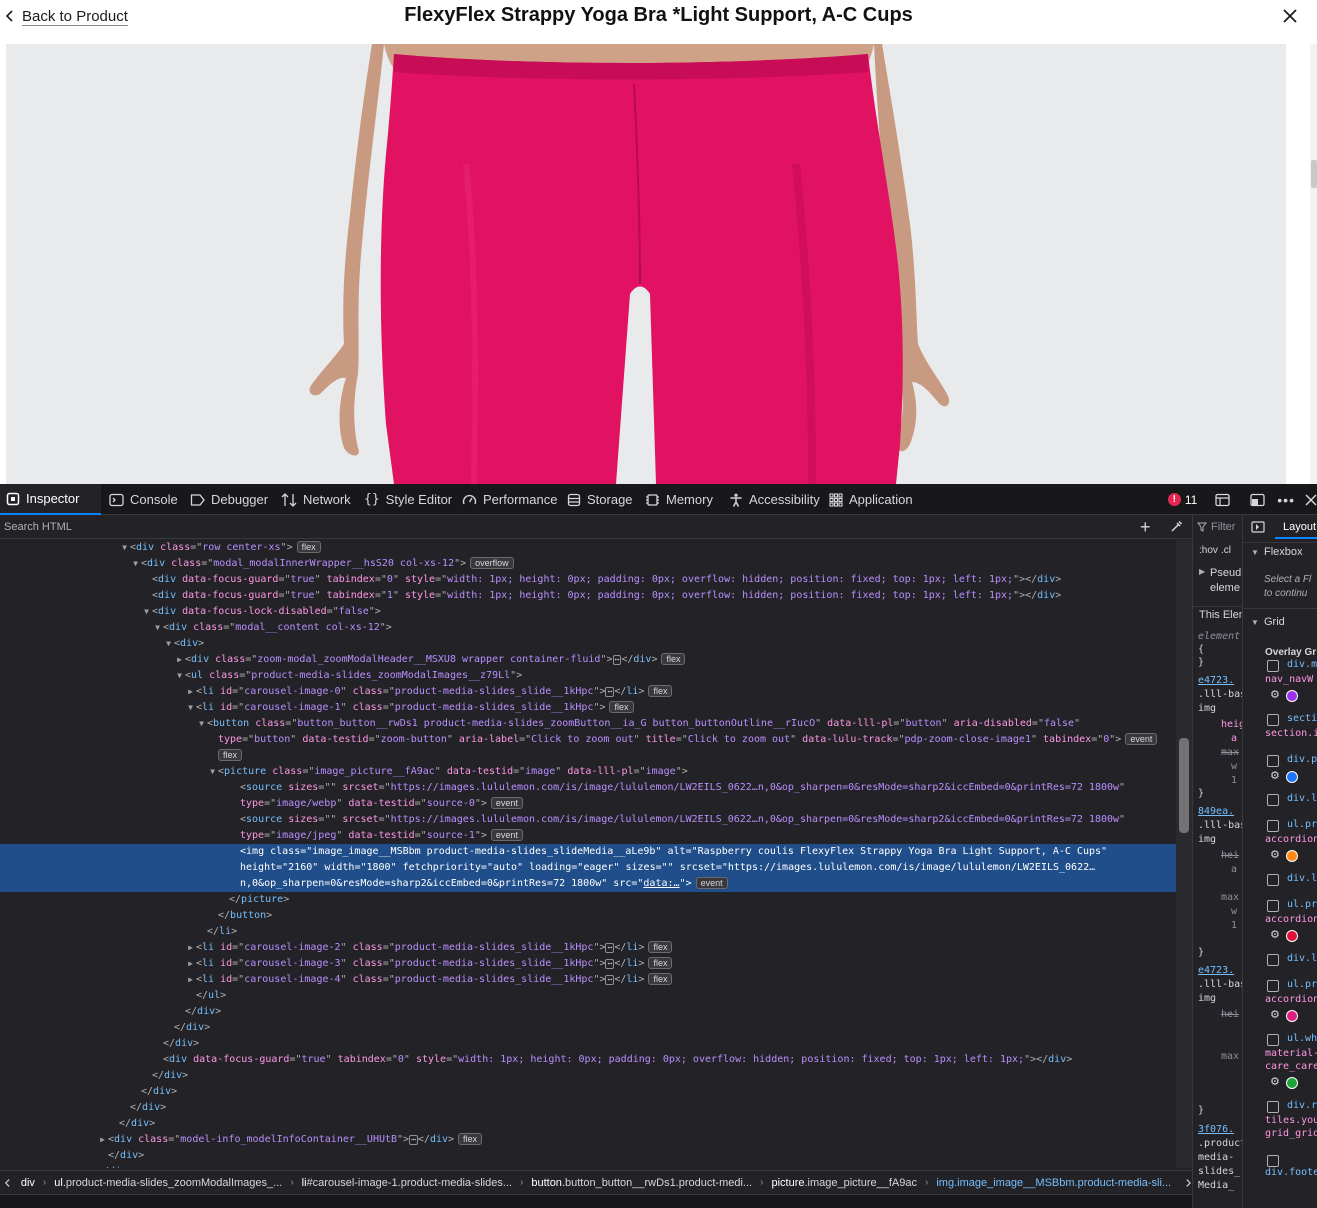 The image size is (1317, 1208). Describe the element at coordinates (1215, 550) in the screenshot. I see `hover-toggle: :hov .cl` at that location.